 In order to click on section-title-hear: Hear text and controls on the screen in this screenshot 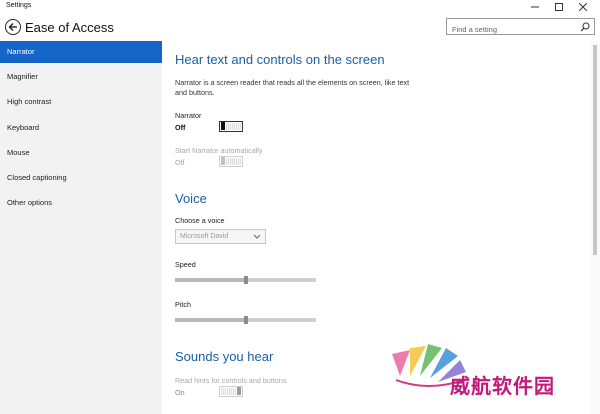, I will do `click(280, 59)`.